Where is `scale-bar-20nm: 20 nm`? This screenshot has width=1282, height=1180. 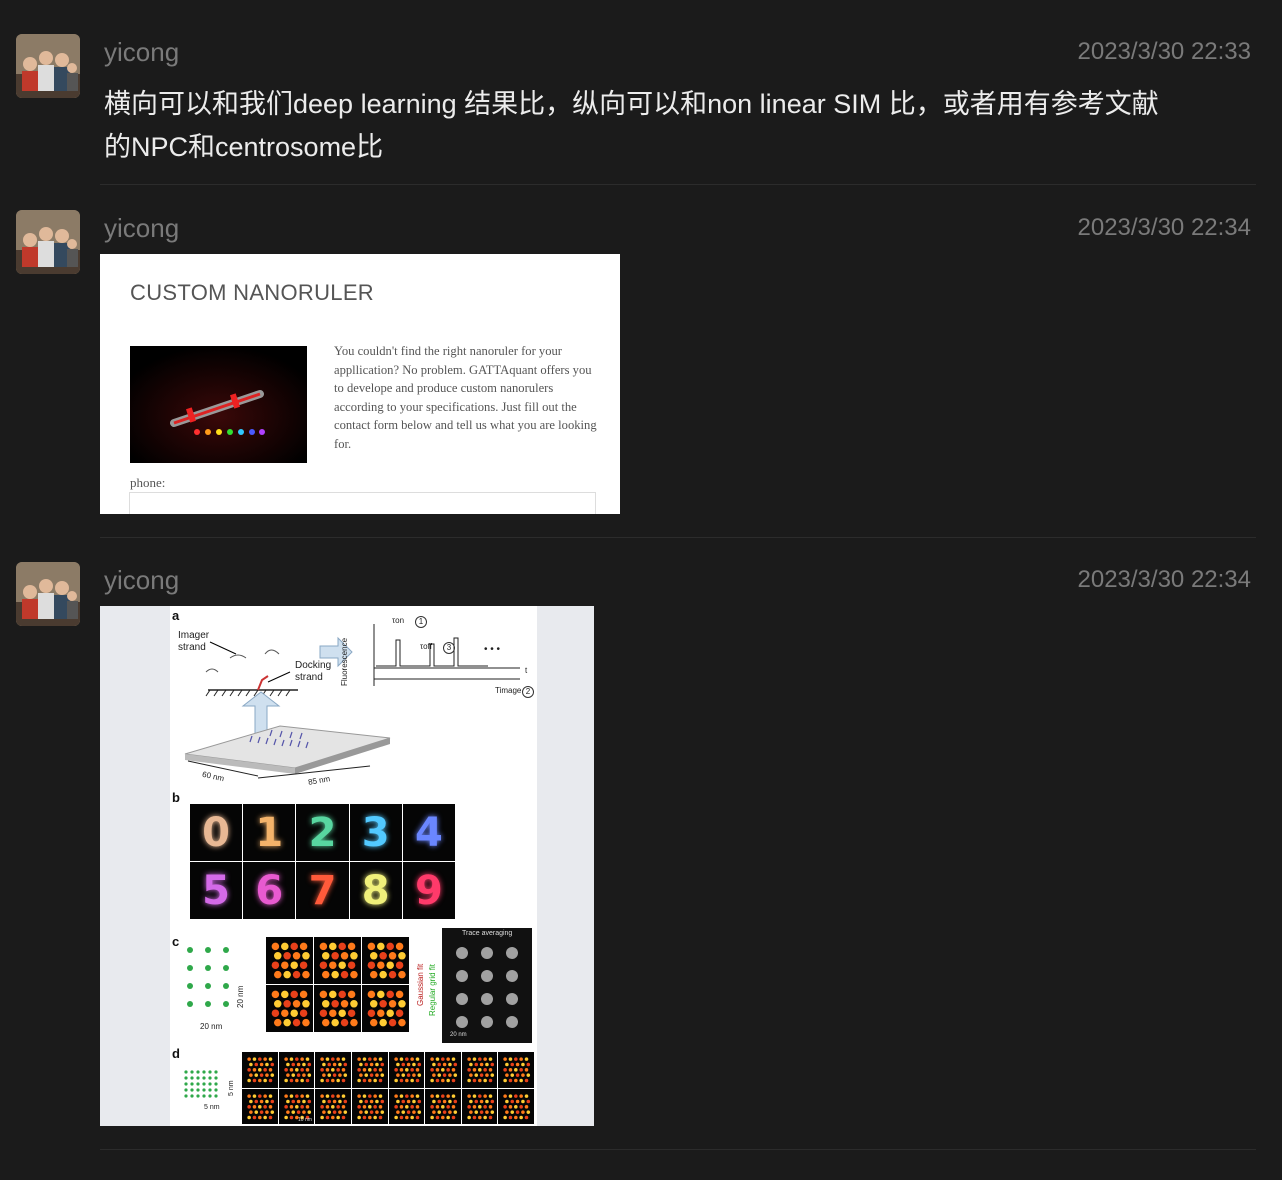
scale-bar-20nm: 20 nm is located at coordinates (458, 1035).